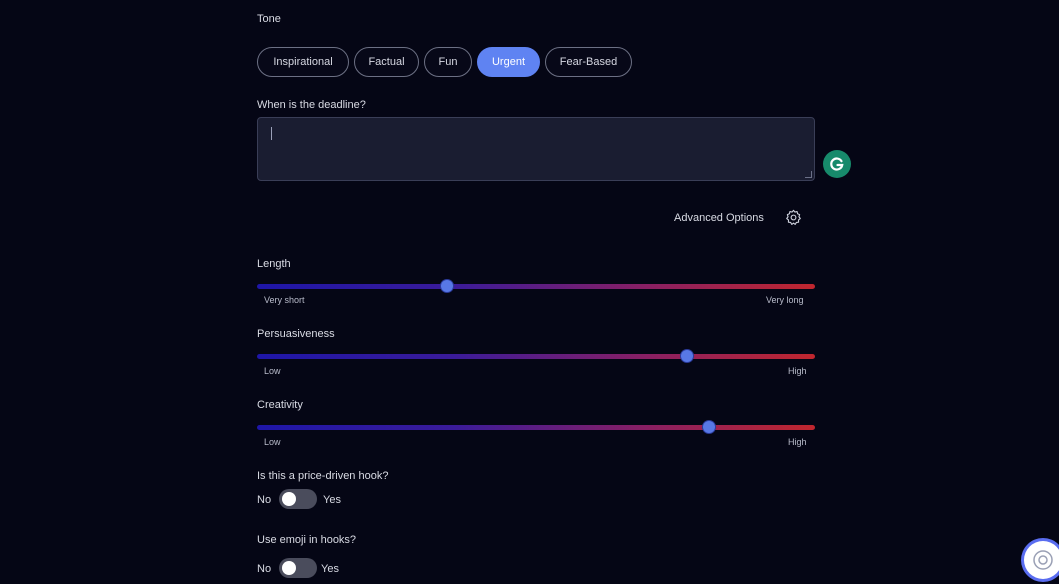 The height and width of the screenshot is (584, 1059). I want to click on emoji-toggle, so click(298, 568).